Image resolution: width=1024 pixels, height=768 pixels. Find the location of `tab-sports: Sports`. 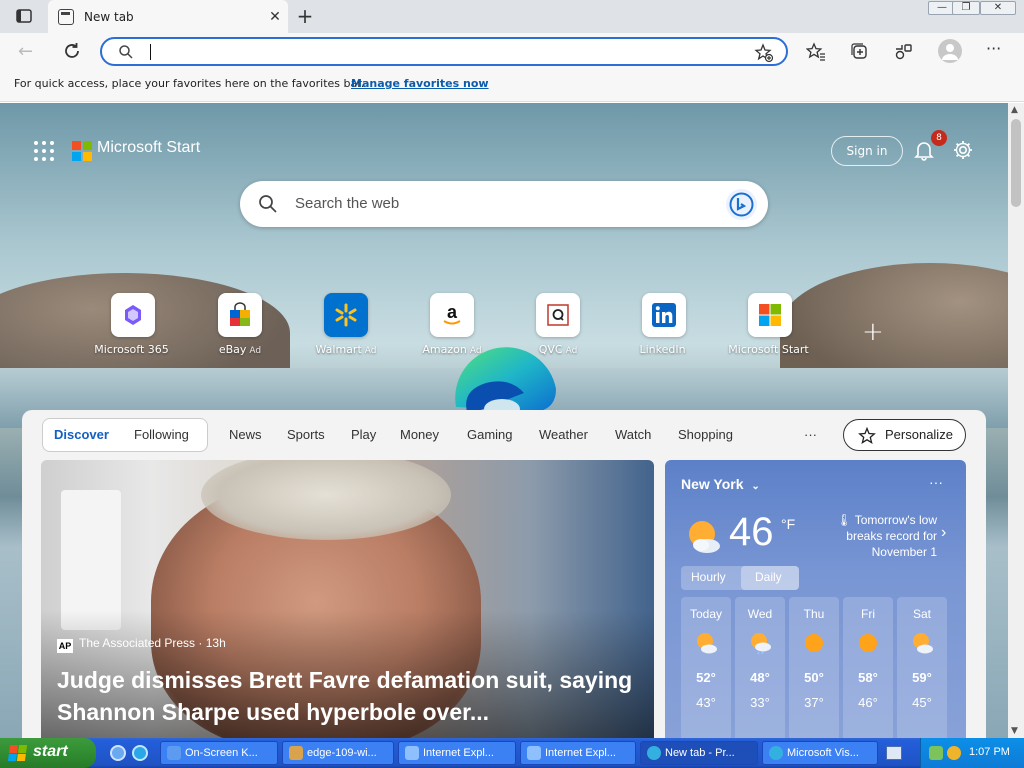

tab-sports: Sports is located at coordinates (306, 434).